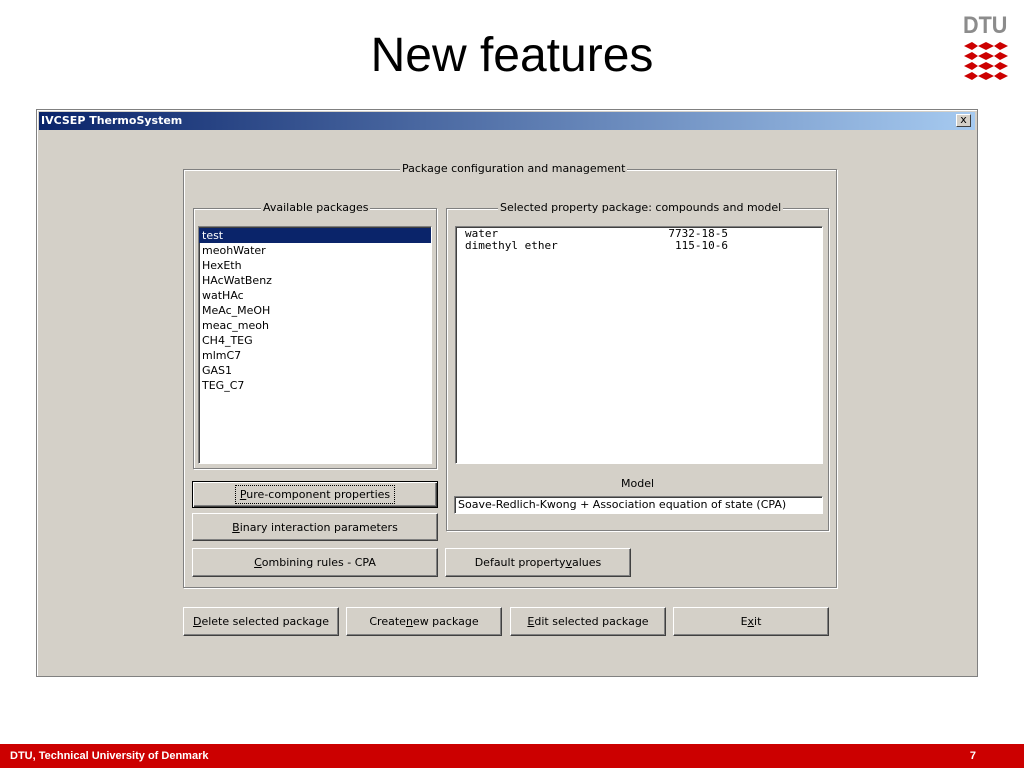 Image resolution: width=1024 pixels, height=768 pixels. What do you see at coordinates (315, 527) in the screenshot?
I see `binary-interaction-parameters-button: Binary interaction parameters` at bounding box center [315, 527].